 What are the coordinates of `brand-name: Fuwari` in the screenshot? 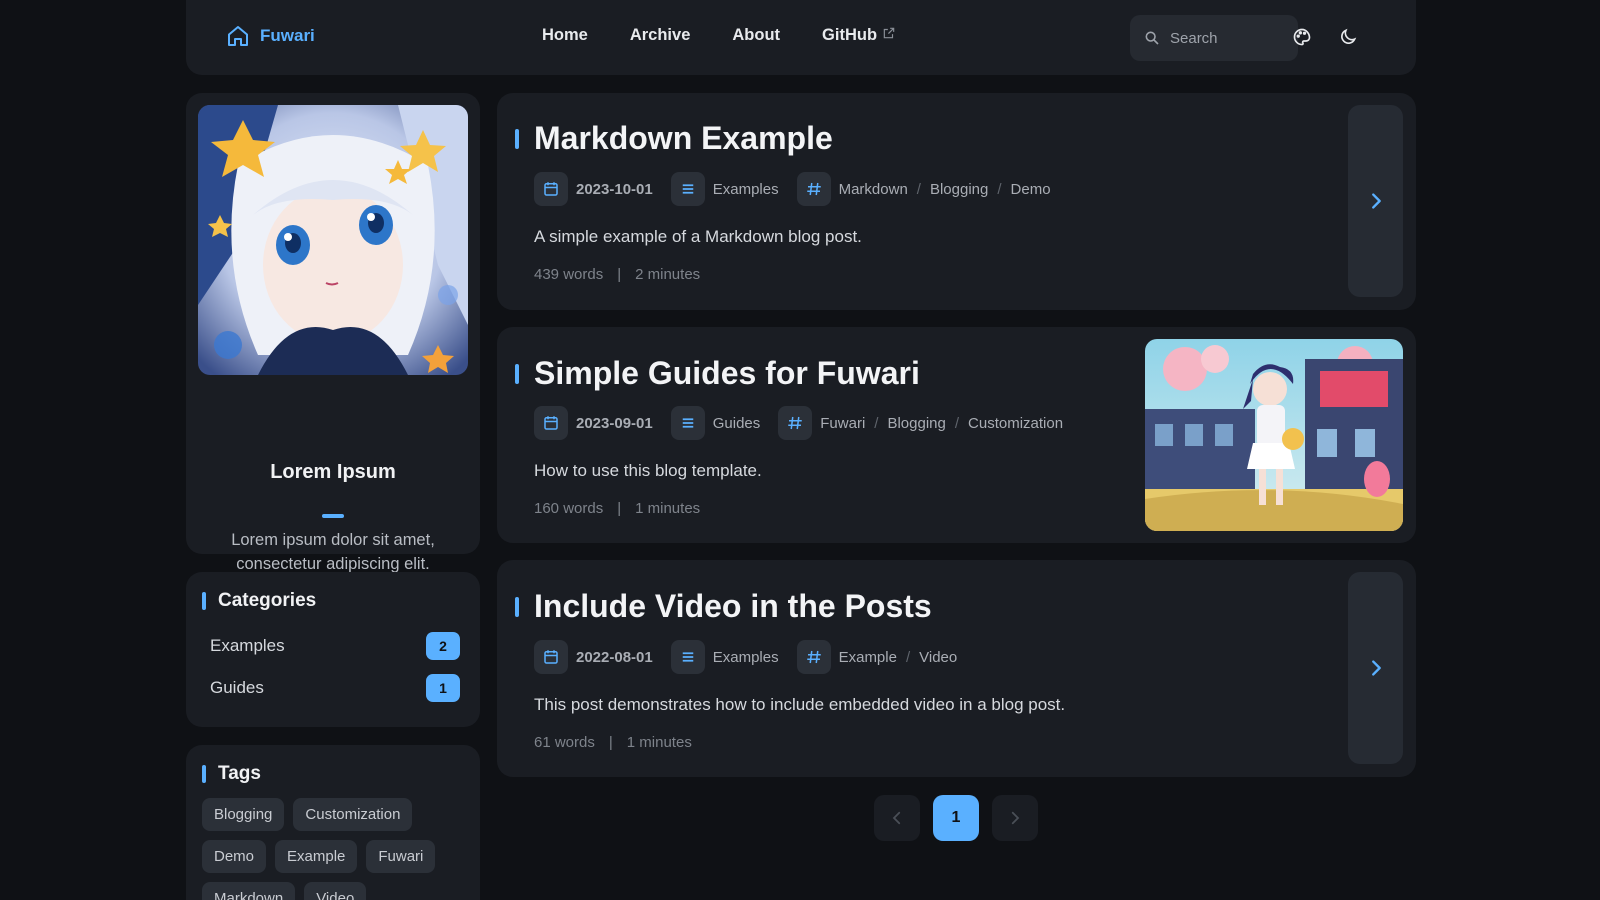 It's located at (287, 35).